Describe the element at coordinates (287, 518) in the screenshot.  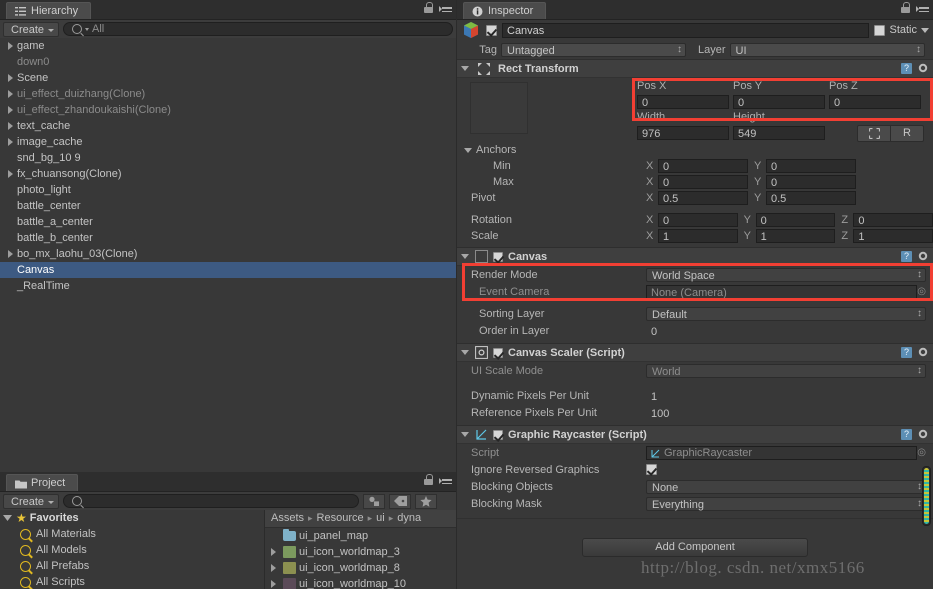
I see `breadcrumb-segment: Assets` at that location.